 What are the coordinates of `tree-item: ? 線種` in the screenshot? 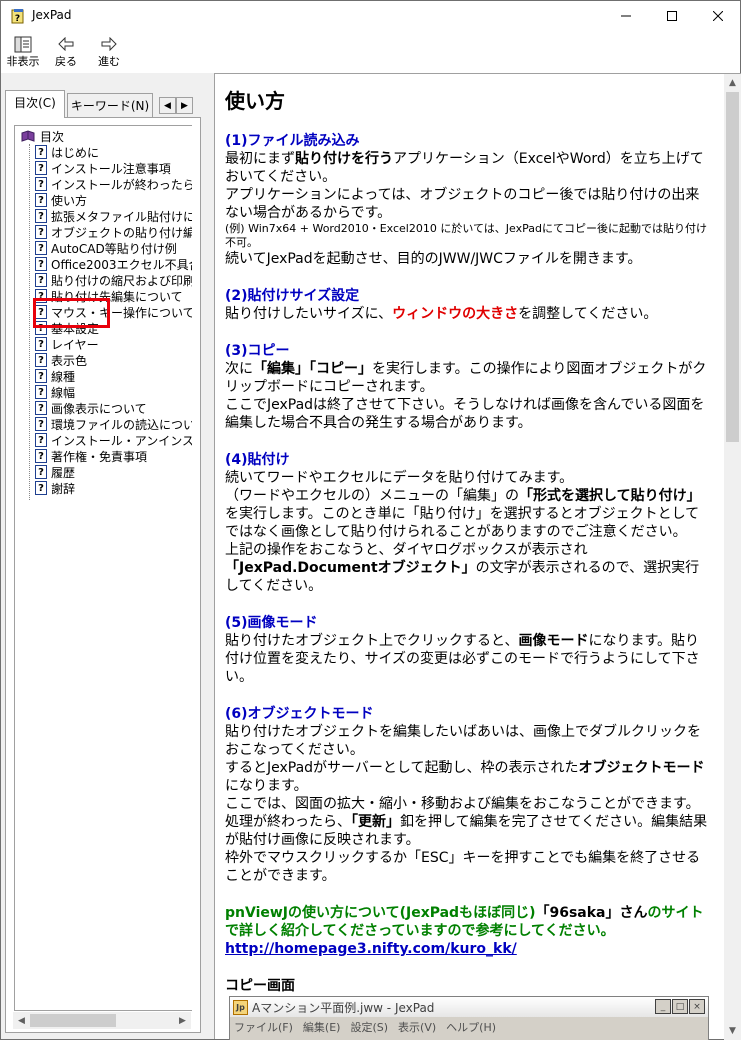 It's located at (48, 376).